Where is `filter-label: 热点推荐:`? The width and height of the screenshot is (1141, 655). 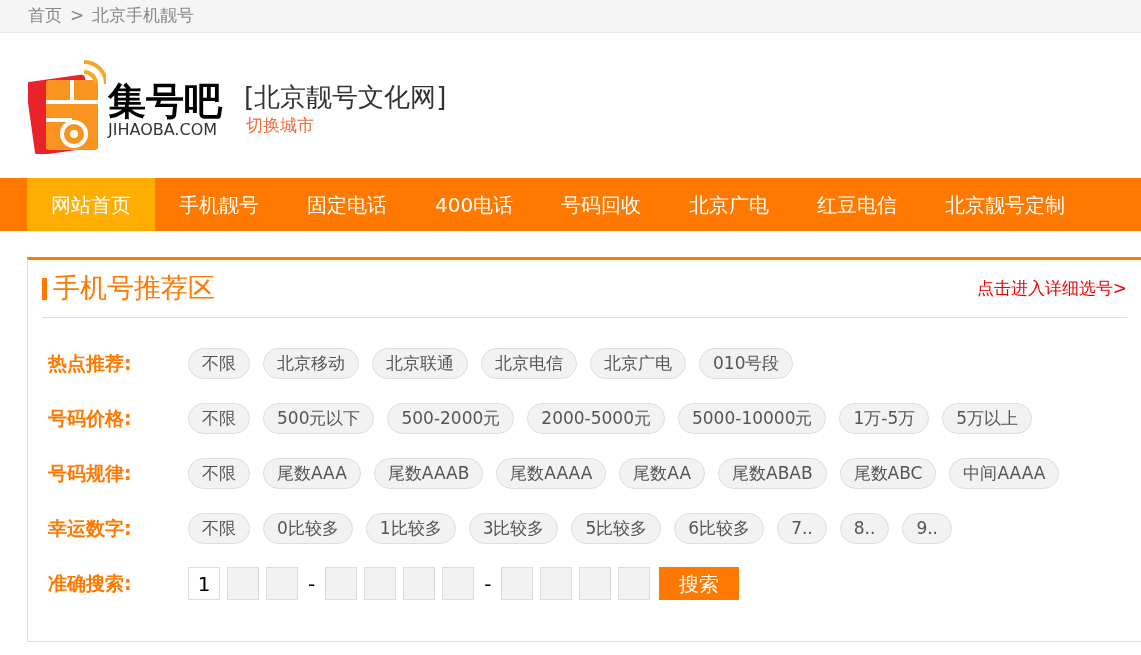 filter-label: 热点推荐: is located at coordinates (90, 364).